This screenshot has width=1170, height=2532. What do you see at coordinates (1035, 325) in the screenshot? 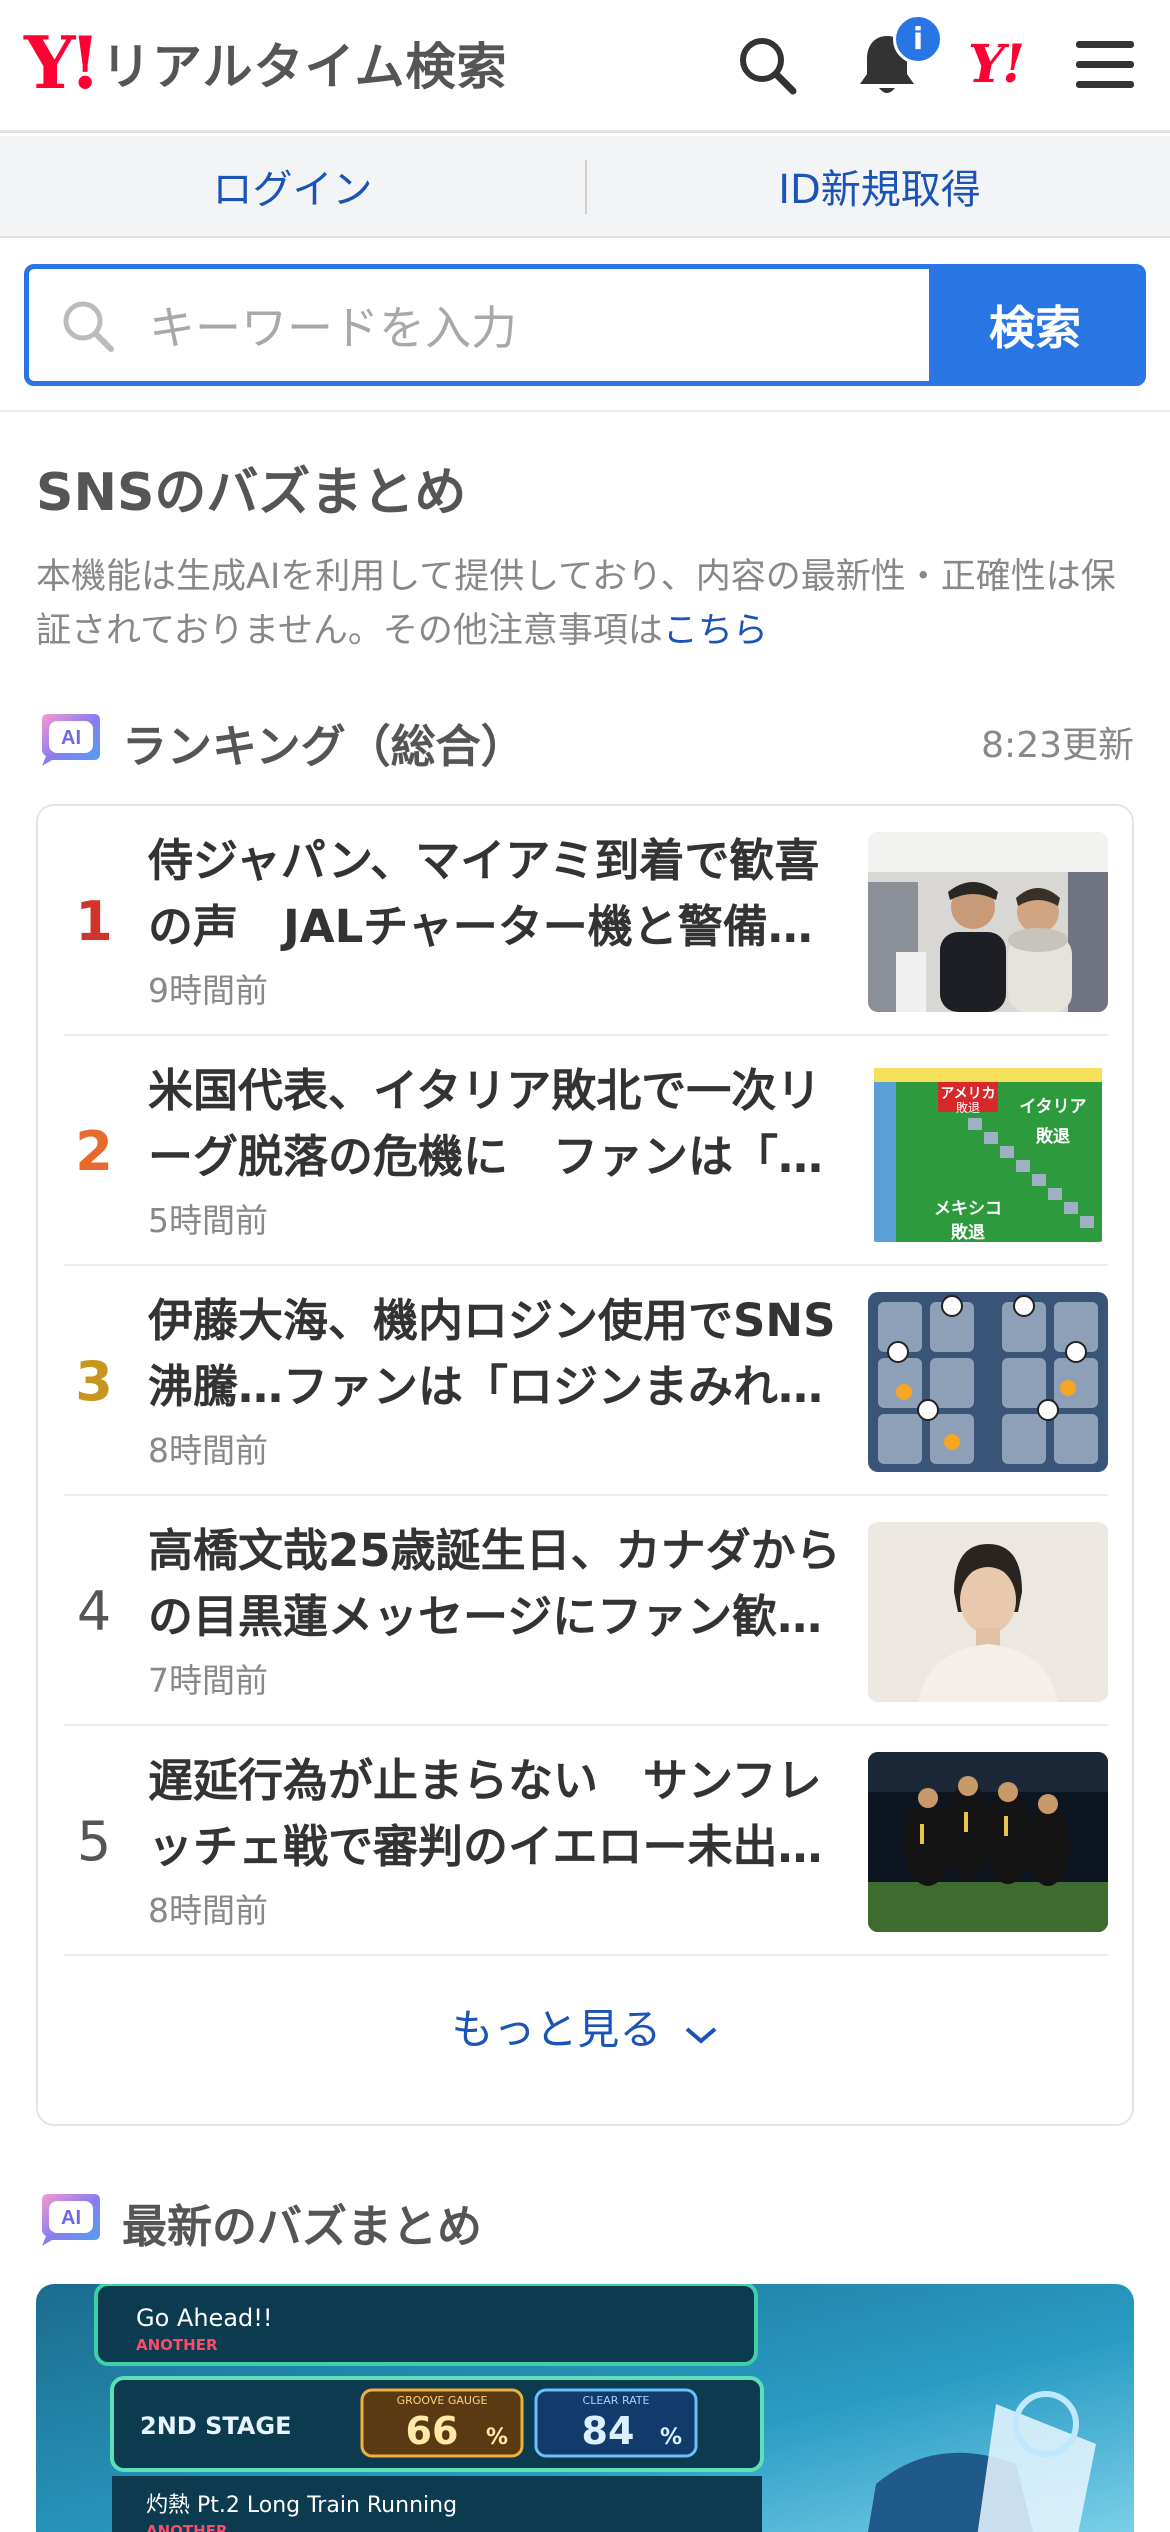
I see `search-button: 検索` at bounding box center [1035, 325].